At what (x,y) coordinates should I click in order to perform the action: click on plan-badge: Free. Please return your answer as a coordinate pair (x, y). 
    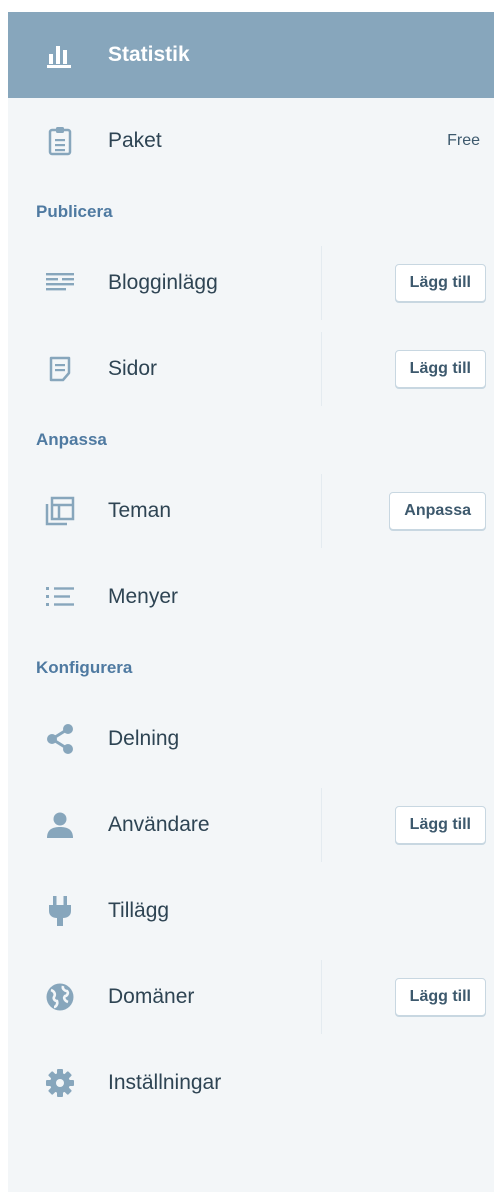
    Looking at the image, I should click on (463, 140).